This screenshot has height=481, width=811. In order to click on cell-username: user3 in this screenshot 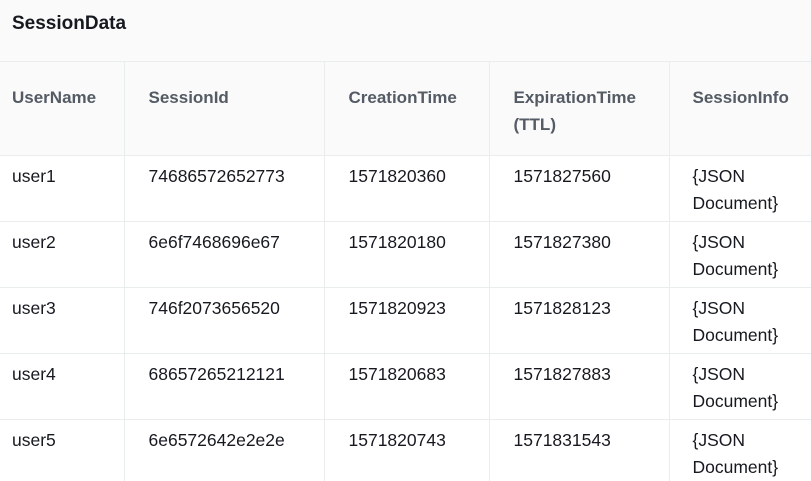, I will do `click(62, 320)`.